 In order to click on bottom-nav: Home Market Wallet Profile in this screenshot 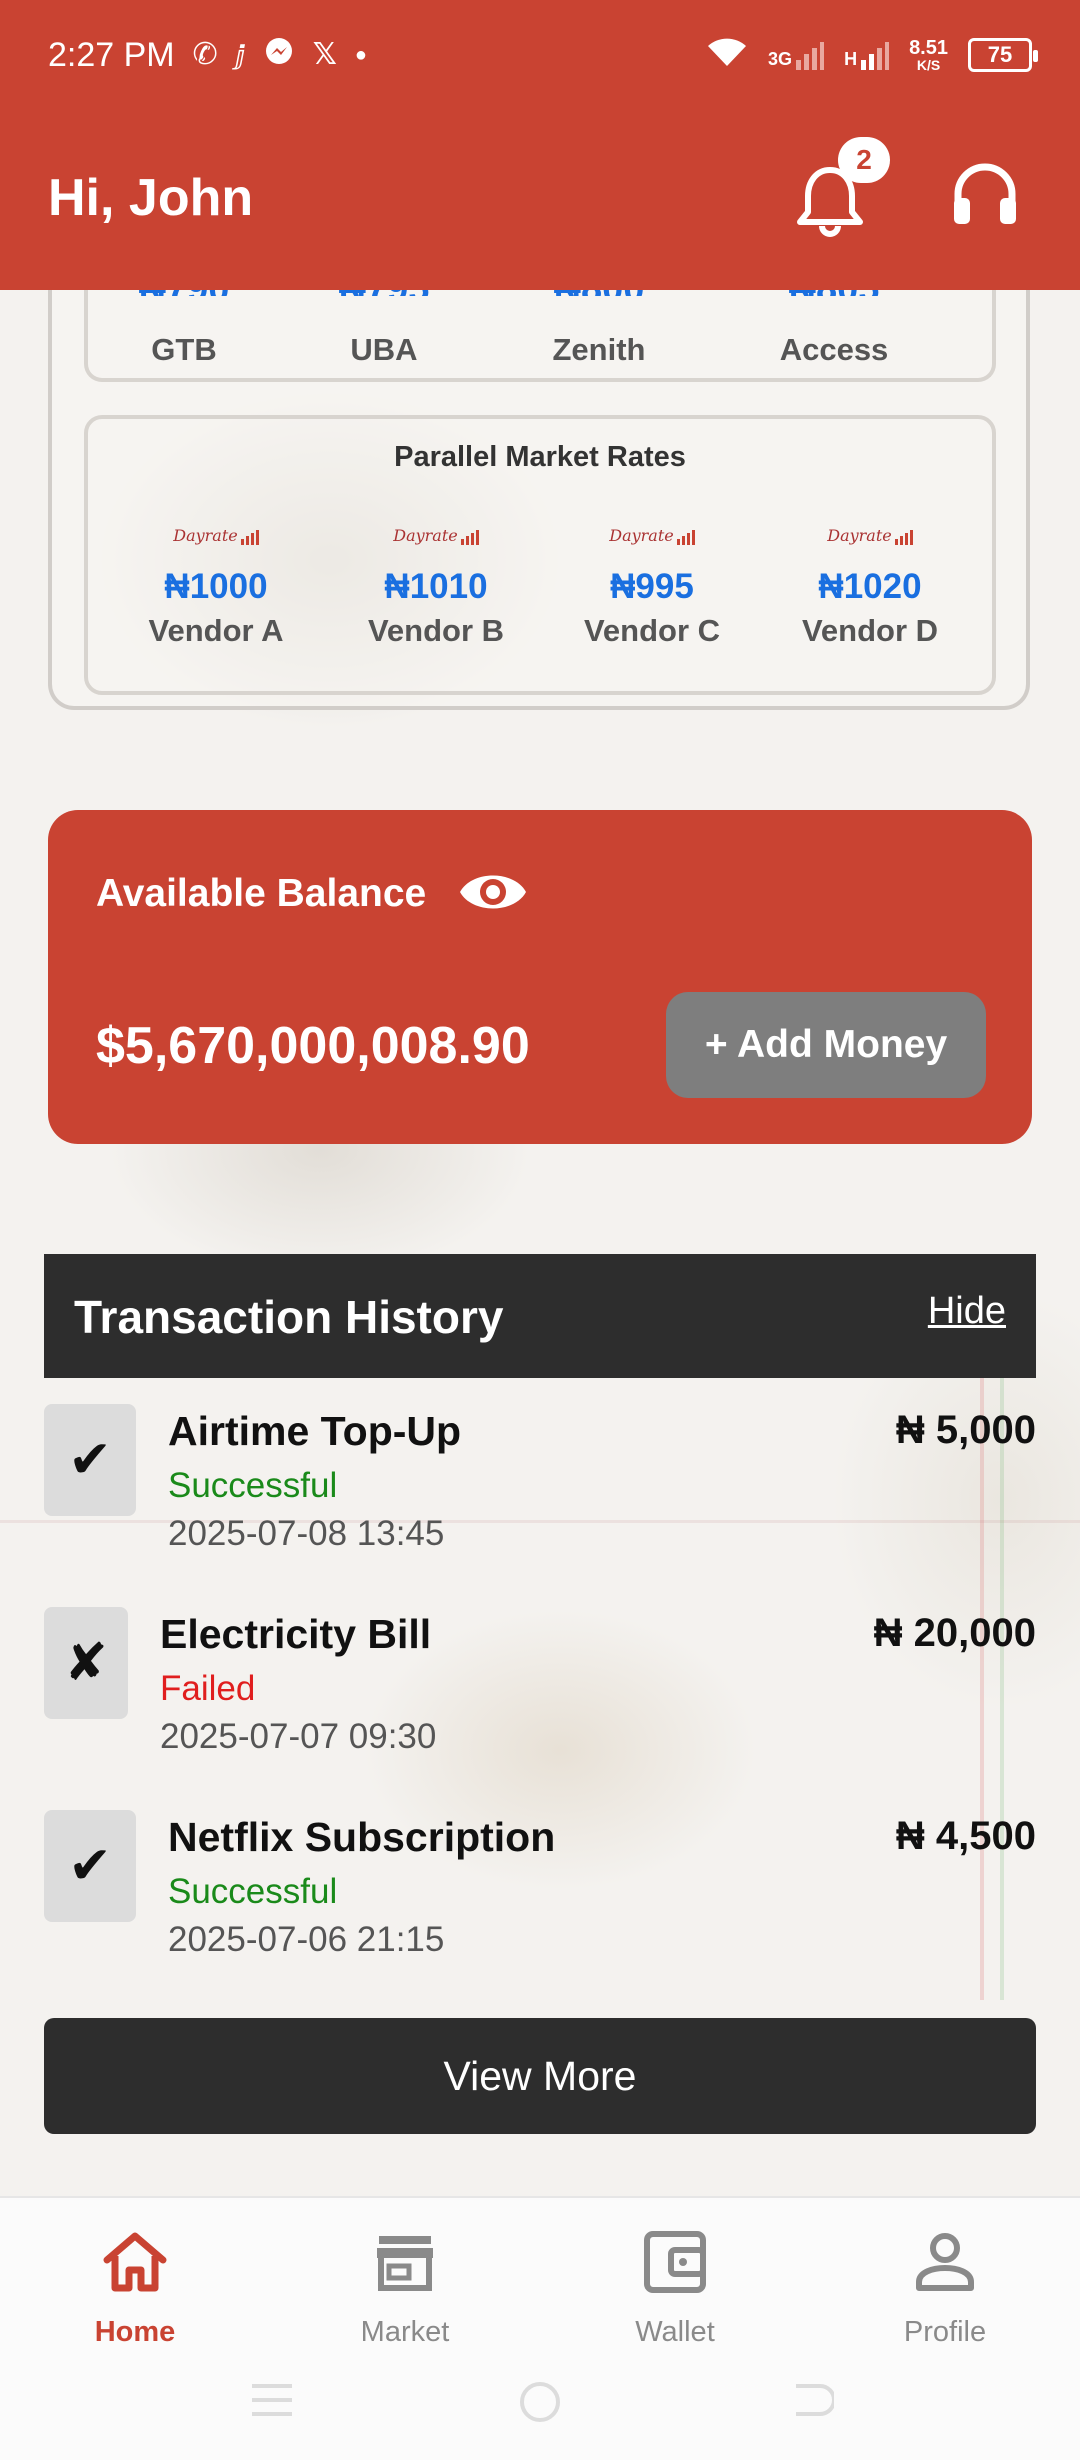, I will do `click(540, 2328)`.